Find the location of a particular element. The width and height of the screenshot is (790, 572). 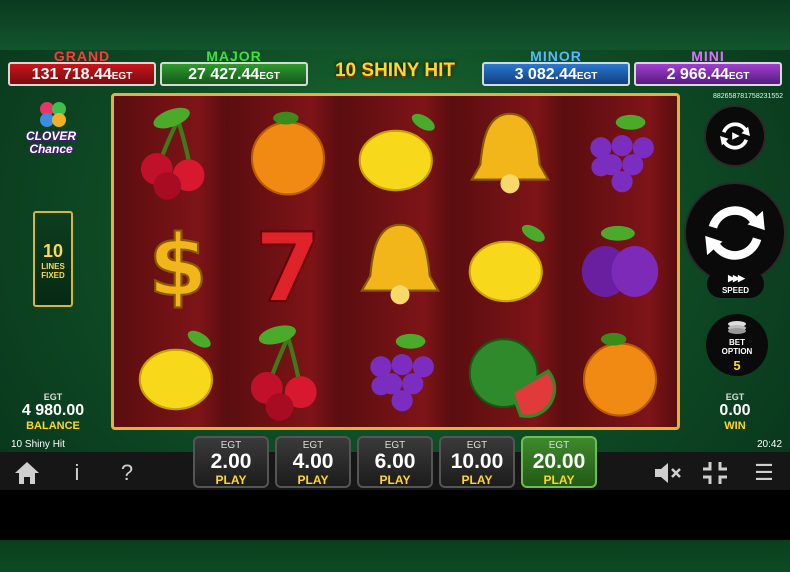

menu-icon: ☰ is located at coordinates (764, 472).